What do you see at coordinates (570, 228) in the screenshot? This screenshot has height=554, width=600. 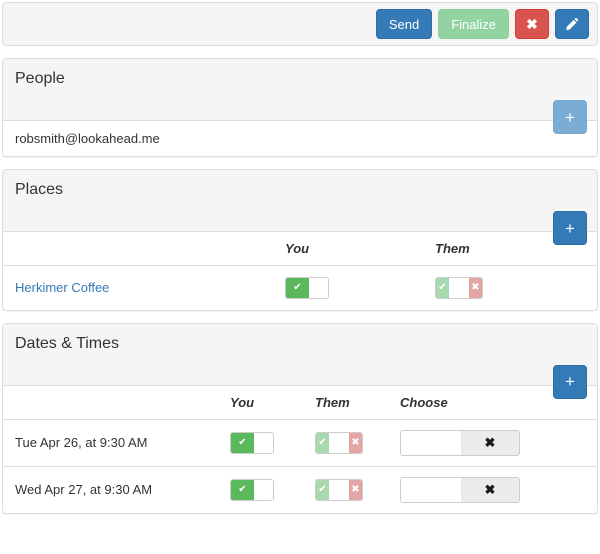 I see `add-place-button: +` at bounding box center [570, 228].